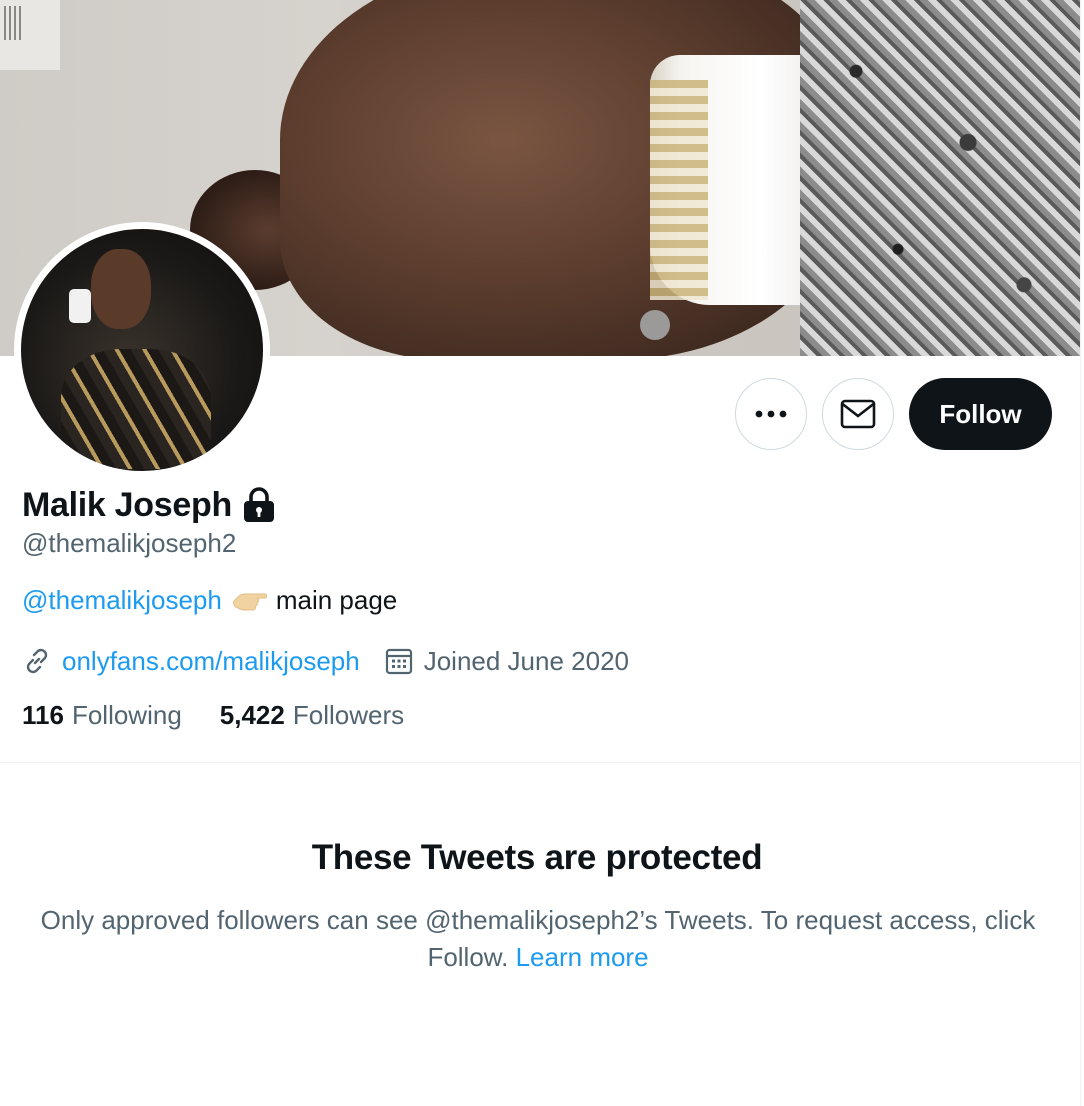  I want to click on followers-stat: 5,422 Followers, so click(312, 715).